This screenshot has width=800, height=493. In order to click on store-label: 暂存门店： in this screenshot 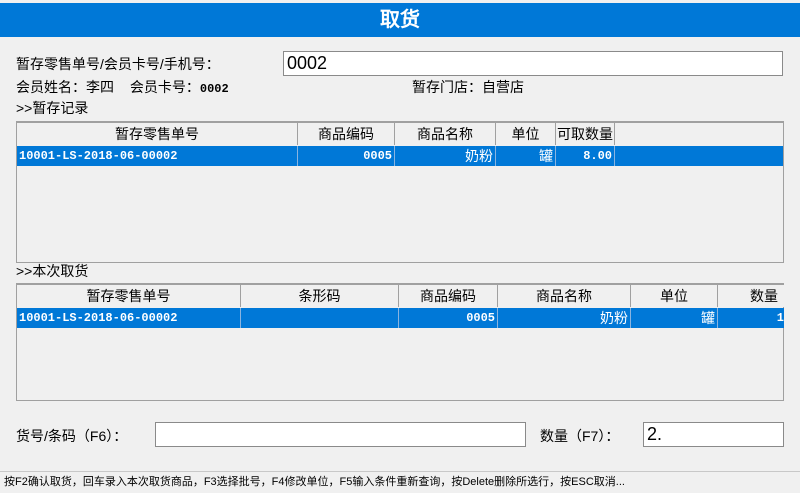, I will do `click(447, 87)`.